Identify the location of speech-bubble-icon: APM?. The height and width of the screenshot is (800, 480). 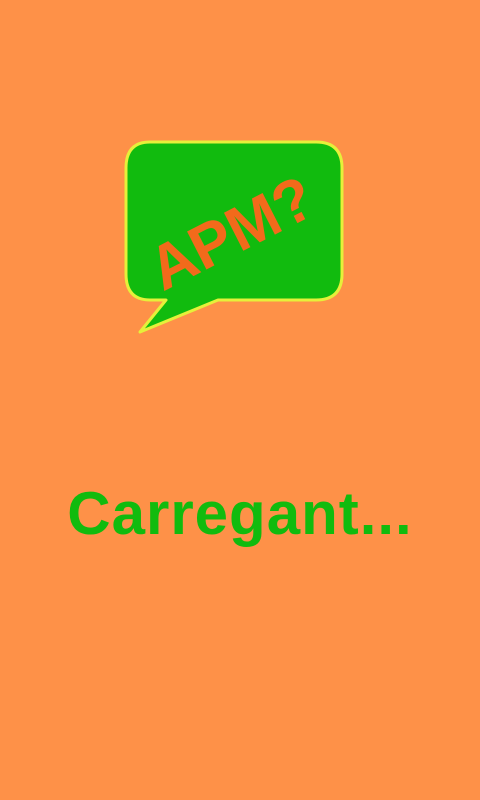
(234, 237).